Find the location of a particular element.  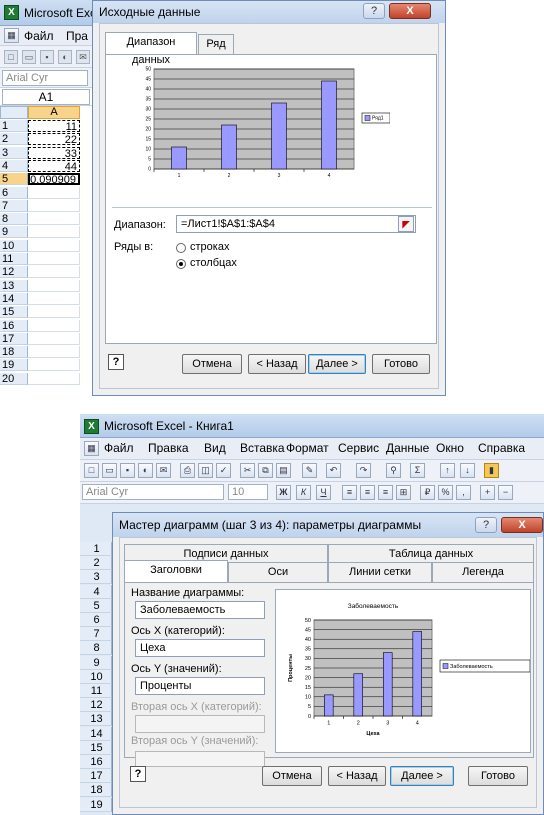

row-header: 6 is located at coordinates (14, 192).